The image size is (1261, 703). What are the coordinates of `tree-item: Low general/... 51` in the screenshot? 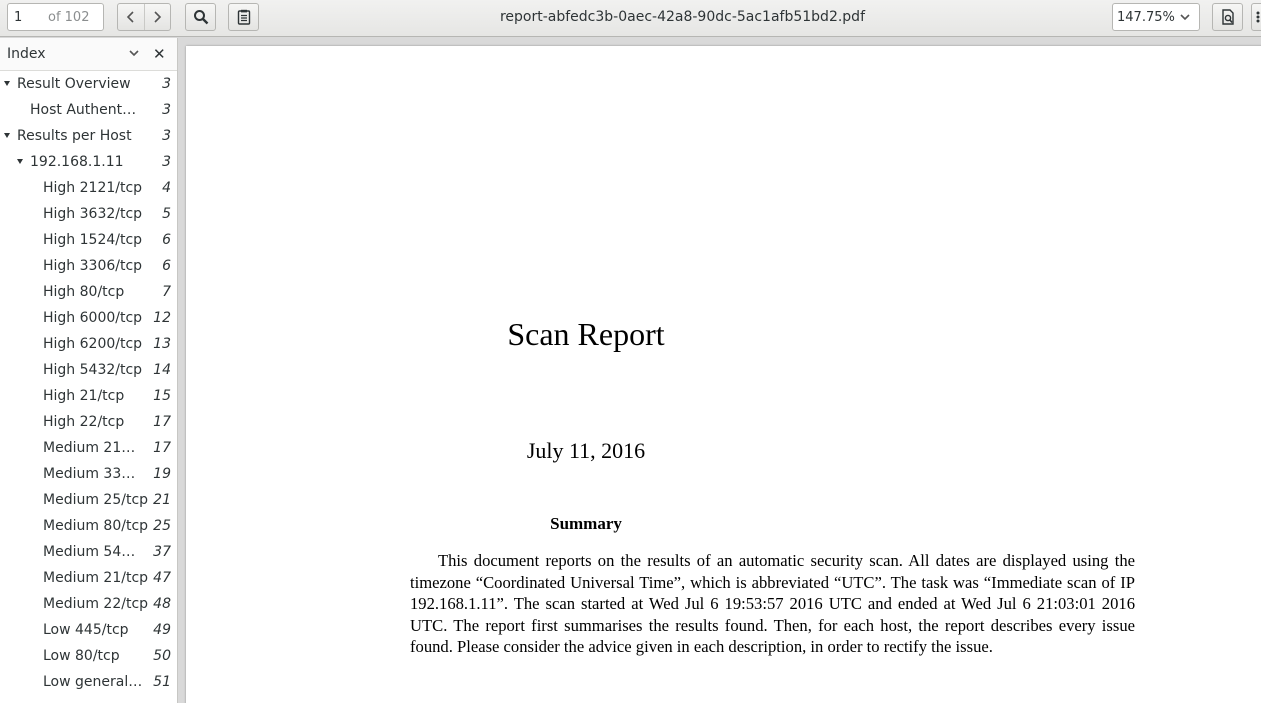 It's located at (88, 682).